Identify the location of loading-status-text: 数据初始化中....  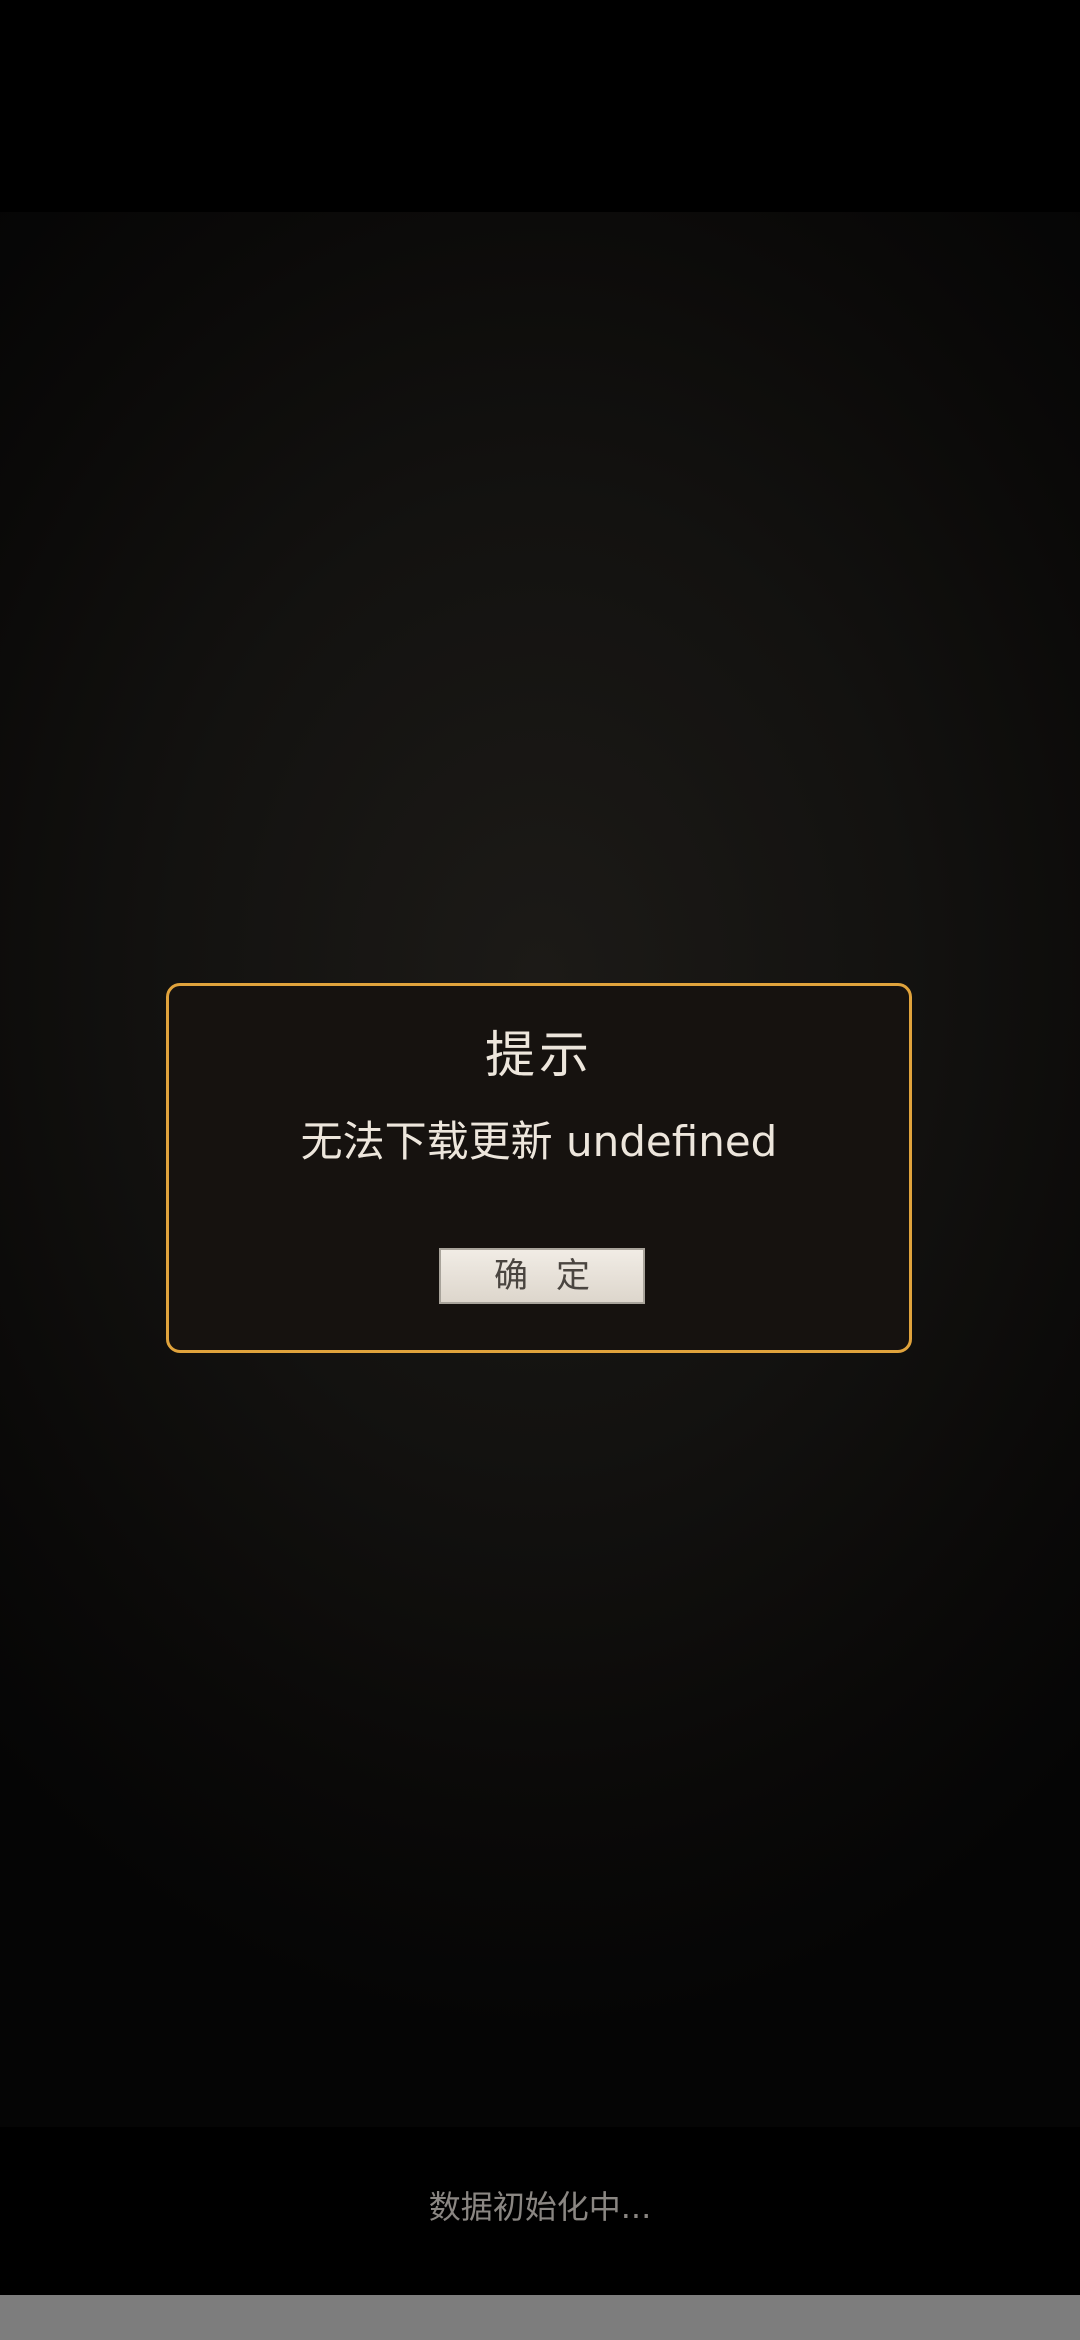
(540, 2207).